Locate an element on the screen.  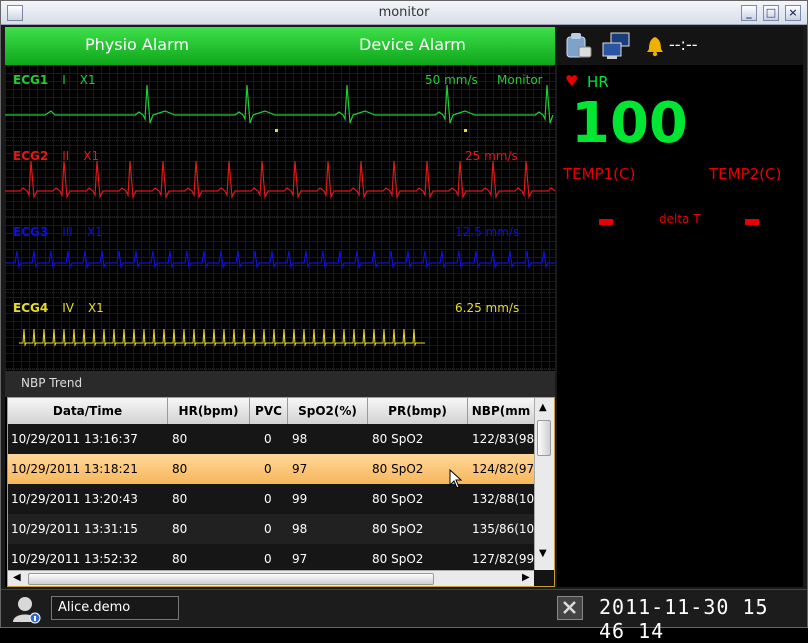
cell-nbp: 122/83(98 is located at coordinates (503, 439).